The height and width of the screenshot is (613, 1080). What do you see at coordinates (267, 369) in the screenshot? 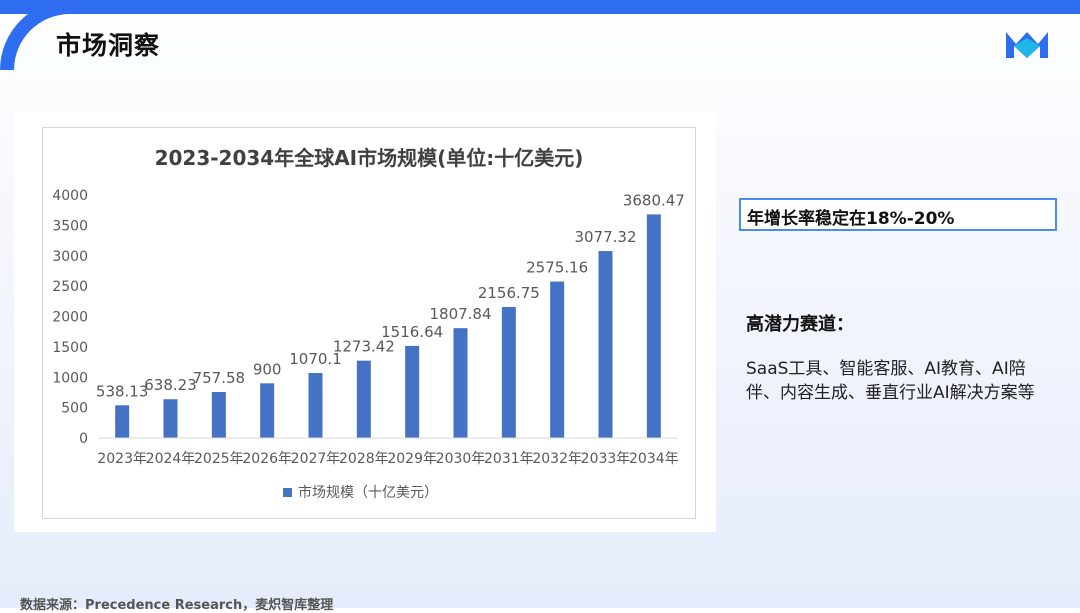
I see `bar-value-label: 900` at bounding box center [267, 369].